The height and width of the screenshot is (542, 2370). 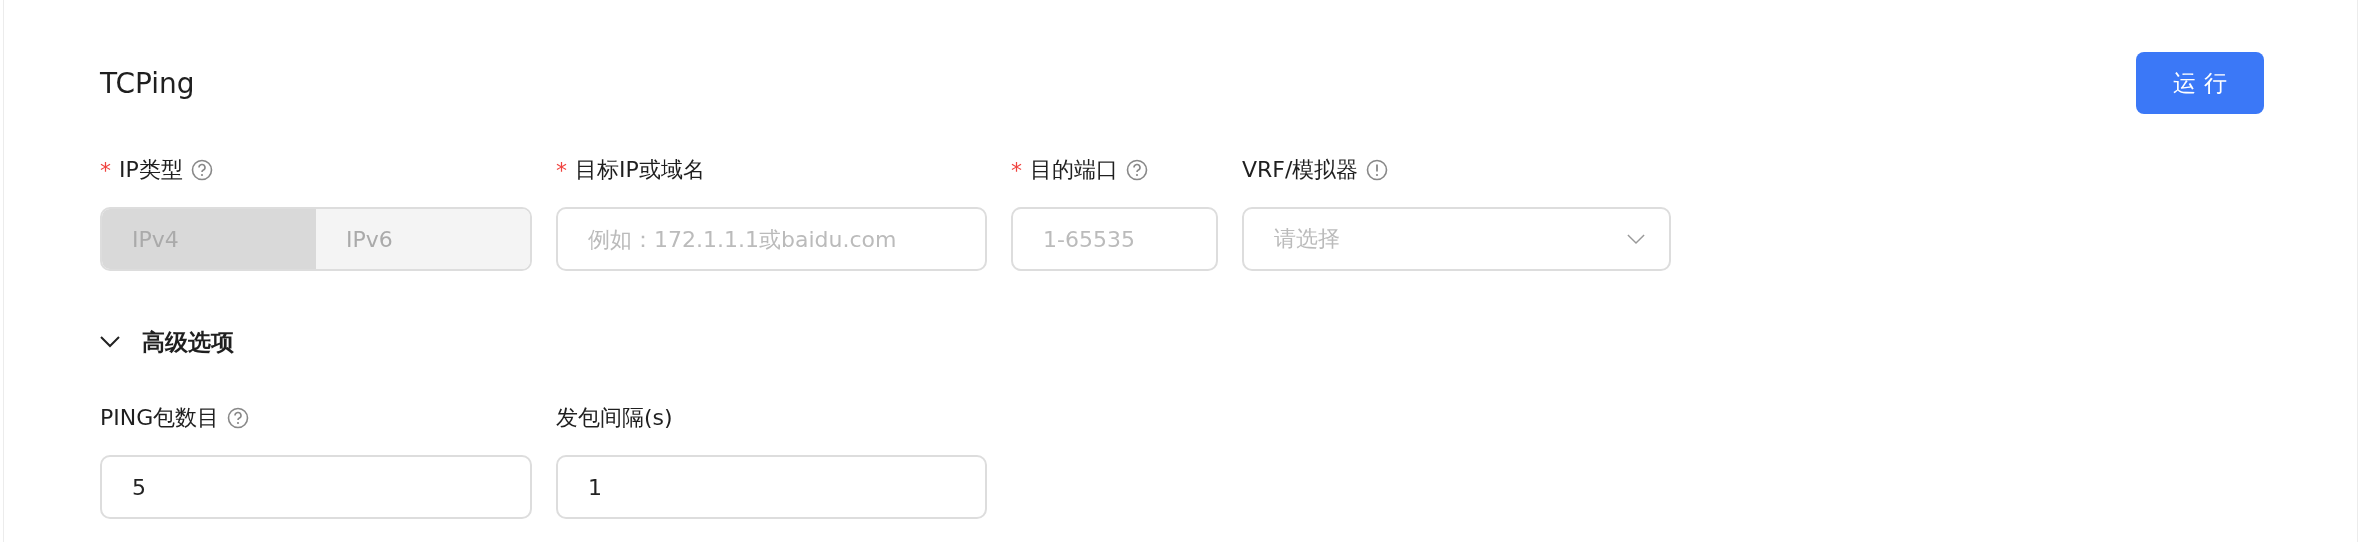 I want to click on input-field: 1-65535, so click(x=1114, y=239).